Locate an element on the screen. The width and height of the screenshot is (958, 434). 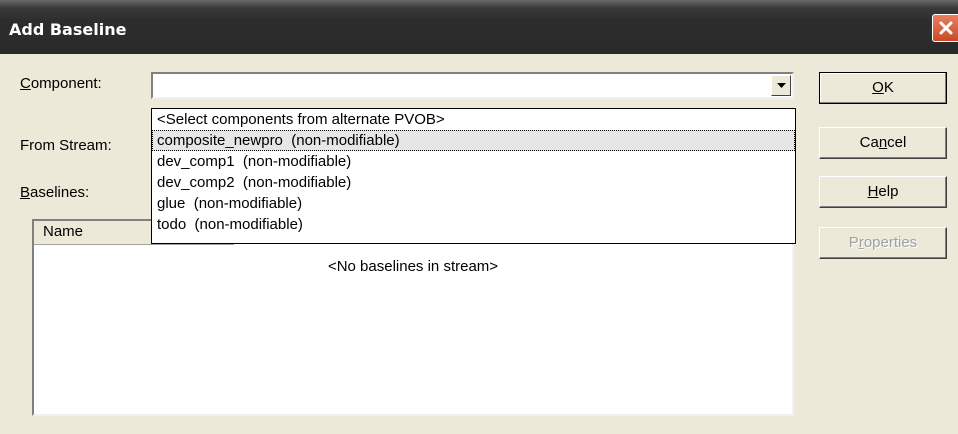
close-button is located at coordinates (945, 28).